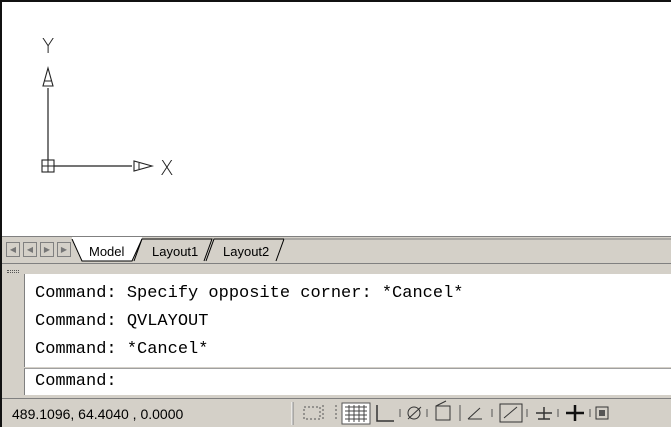 Image resolution: width=671 pixels, height=427 pixels. Describe the element at coordinates (122, 321) in the screenshot. I see `command-history-line: Command: QVLAYOUT` at that location.